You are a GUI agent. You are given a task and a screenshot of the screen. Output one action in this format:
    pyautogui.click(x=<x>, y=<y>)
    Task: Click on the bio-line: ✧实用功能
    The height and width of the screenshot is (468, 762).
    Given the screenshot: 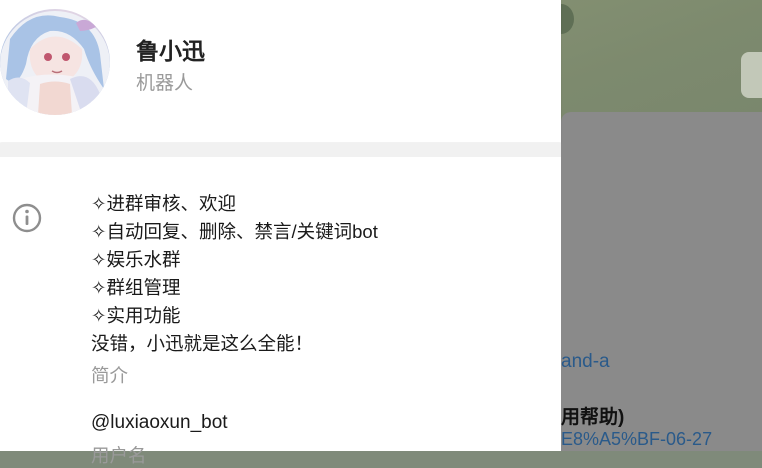 What is the action you would take?
    pyautogui.click(x=136, y=315)
    